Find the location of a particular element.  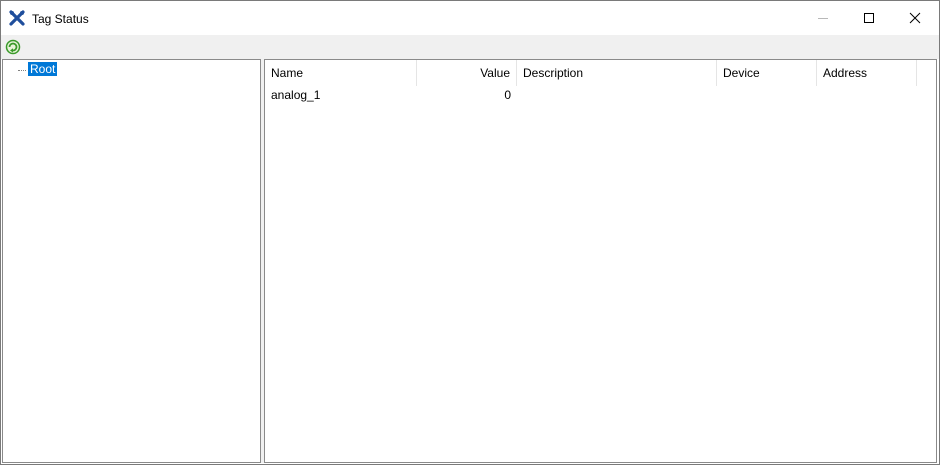

cell-address is located at coordinates (867, 95).